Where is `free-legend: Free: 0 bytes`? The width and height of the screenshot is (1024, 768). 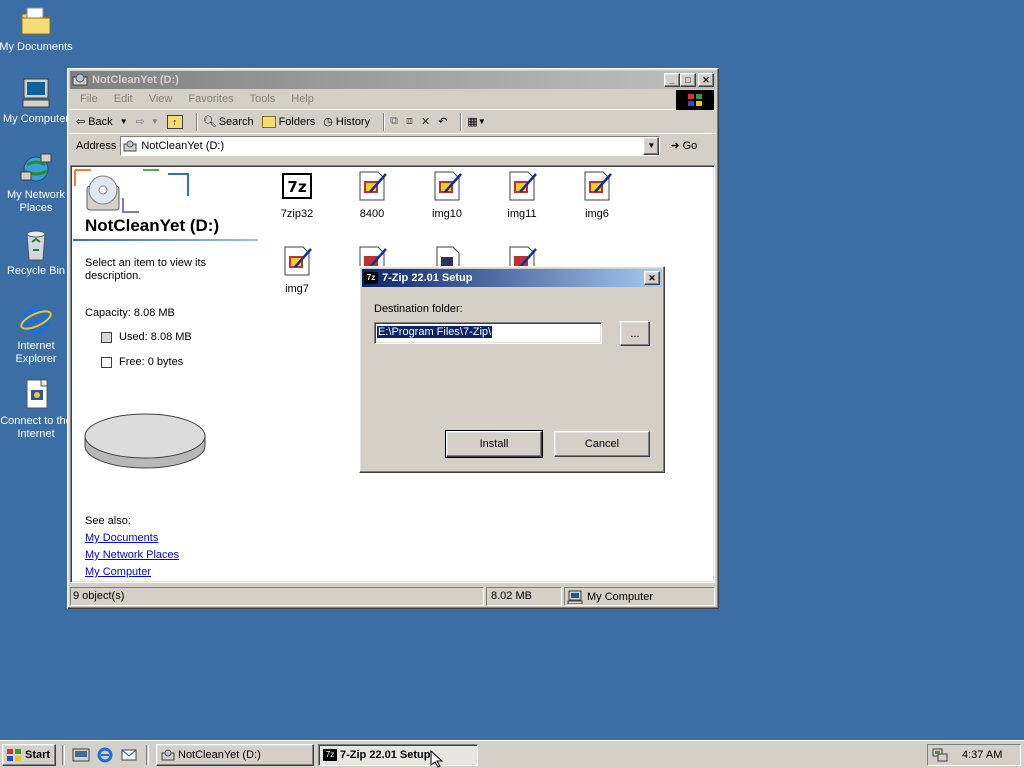
free-legend: Free: 0 bytes is located at coordinates (142, 362).